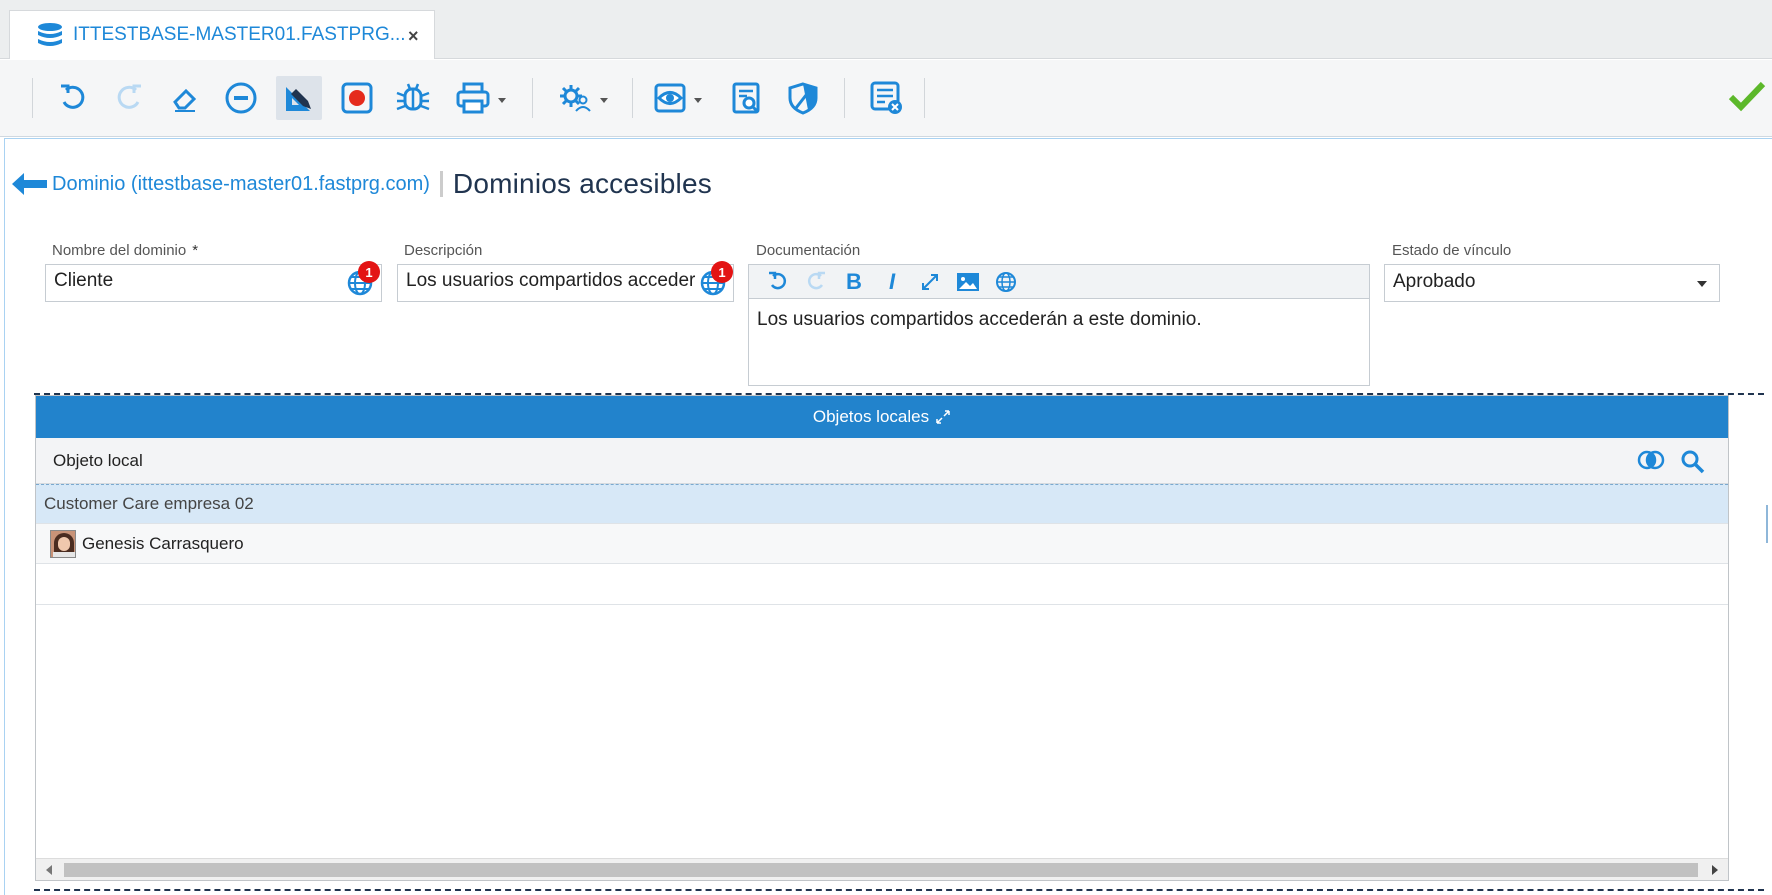  What do you see at coordinates (899, 890) in the screenshot?
I see `section-border-bottom` at bounding box center [899, 890].